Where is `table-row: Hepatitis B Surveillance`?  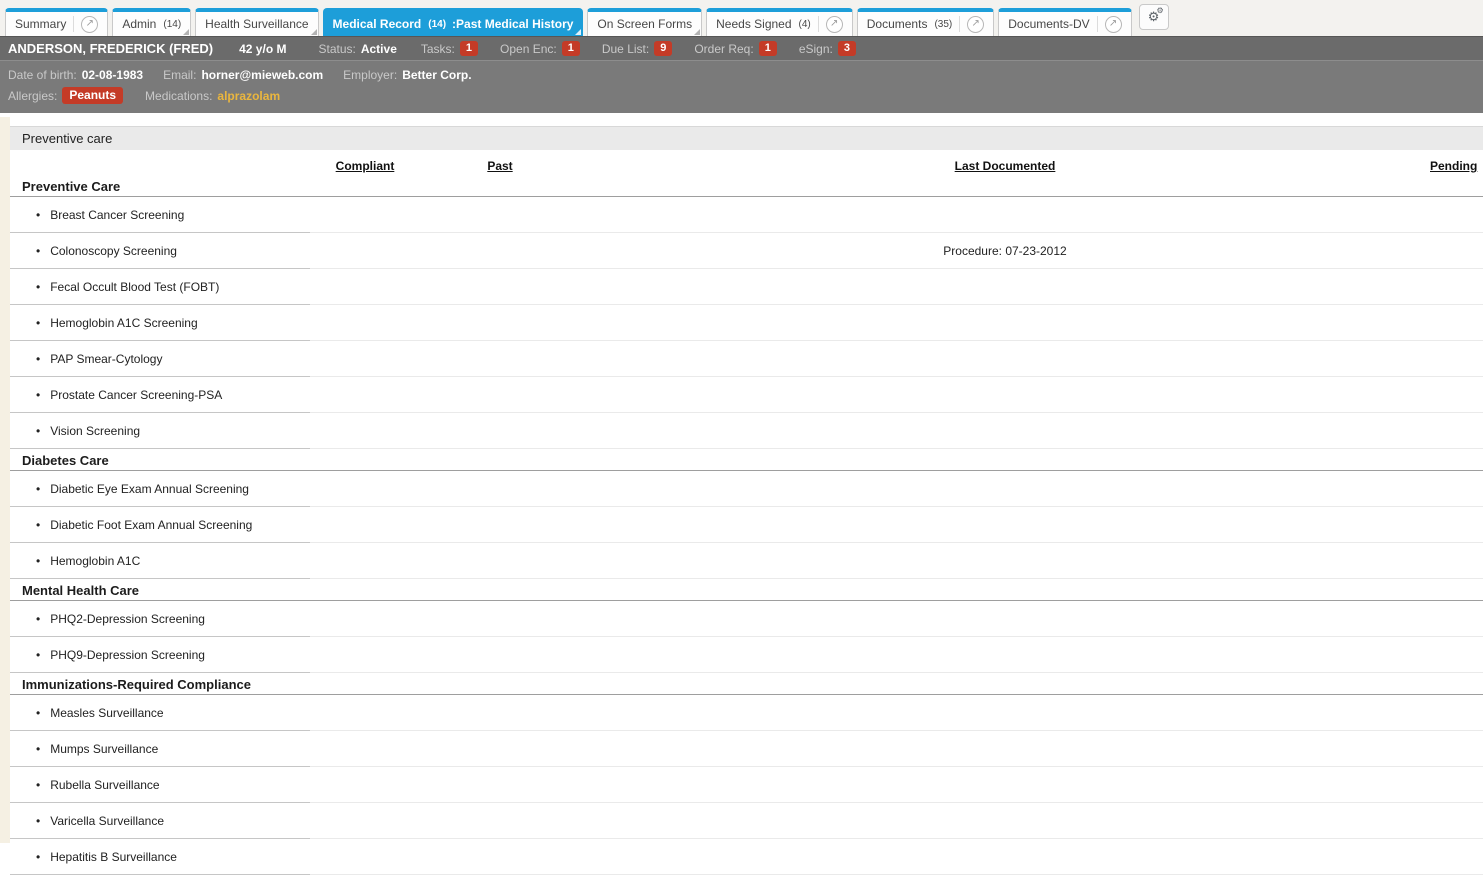
table-row: Hepatitis B Surveillance is located at coordinates (746, 856).